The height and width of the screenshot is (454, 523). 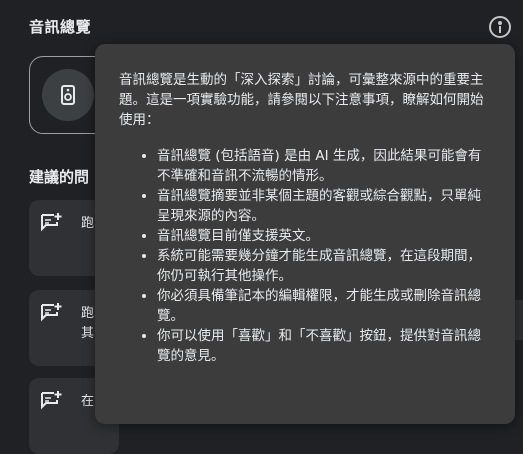 What do you see at coordinates (324, 206) in the screenshot?
I see `popover-note: 音訊總覽摘要並非某個主題的客觀或綜合觀點，只單純呈現來源的內容。` at bounding box center [324, 206].